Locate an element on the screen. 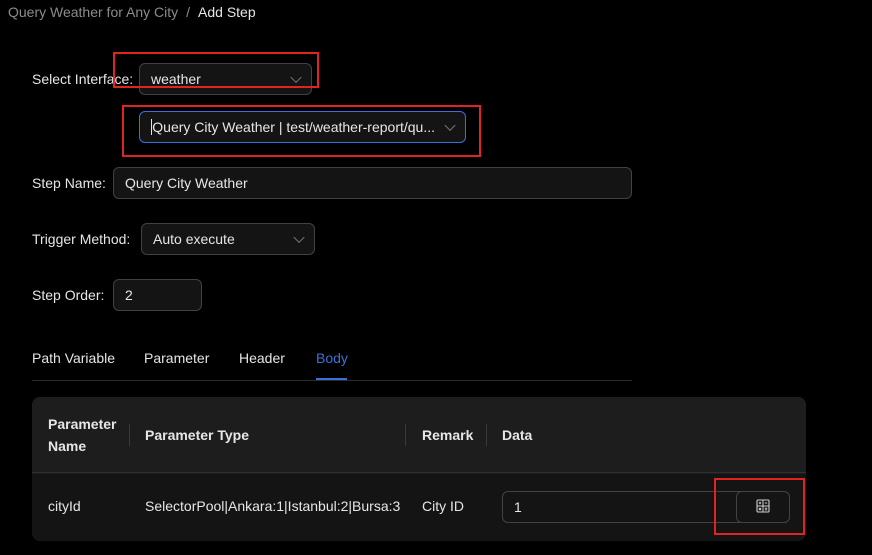 The height and width of the screenshot is (555, 872). cell-parameter-type: SelectorPool|Ankara:1|Istanbul:2|Bursa:3 is located at coordinates (273, 506).